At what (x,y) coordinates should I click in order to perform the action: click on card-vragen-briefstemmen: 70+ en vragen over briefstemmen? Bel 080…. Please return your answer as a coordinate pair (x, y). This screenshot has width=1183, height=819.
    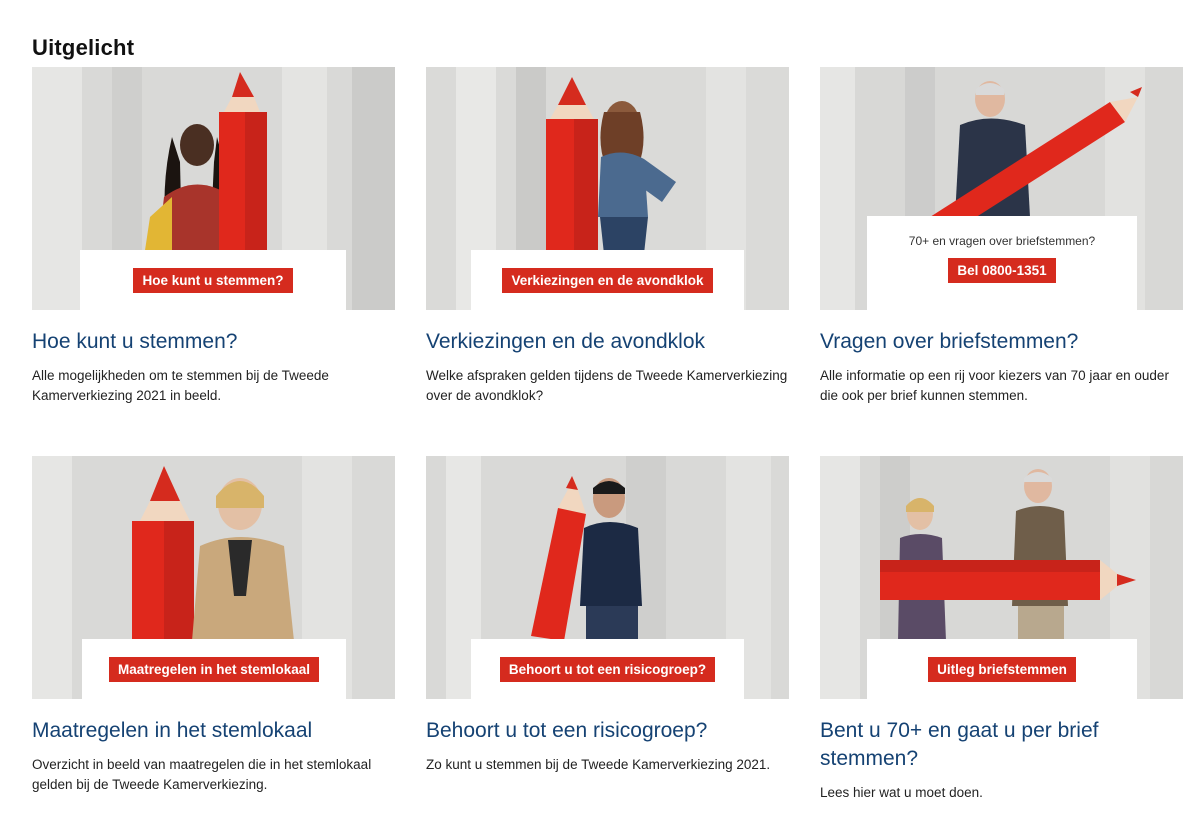
    Looking at the image, I should click on (1001, 243).